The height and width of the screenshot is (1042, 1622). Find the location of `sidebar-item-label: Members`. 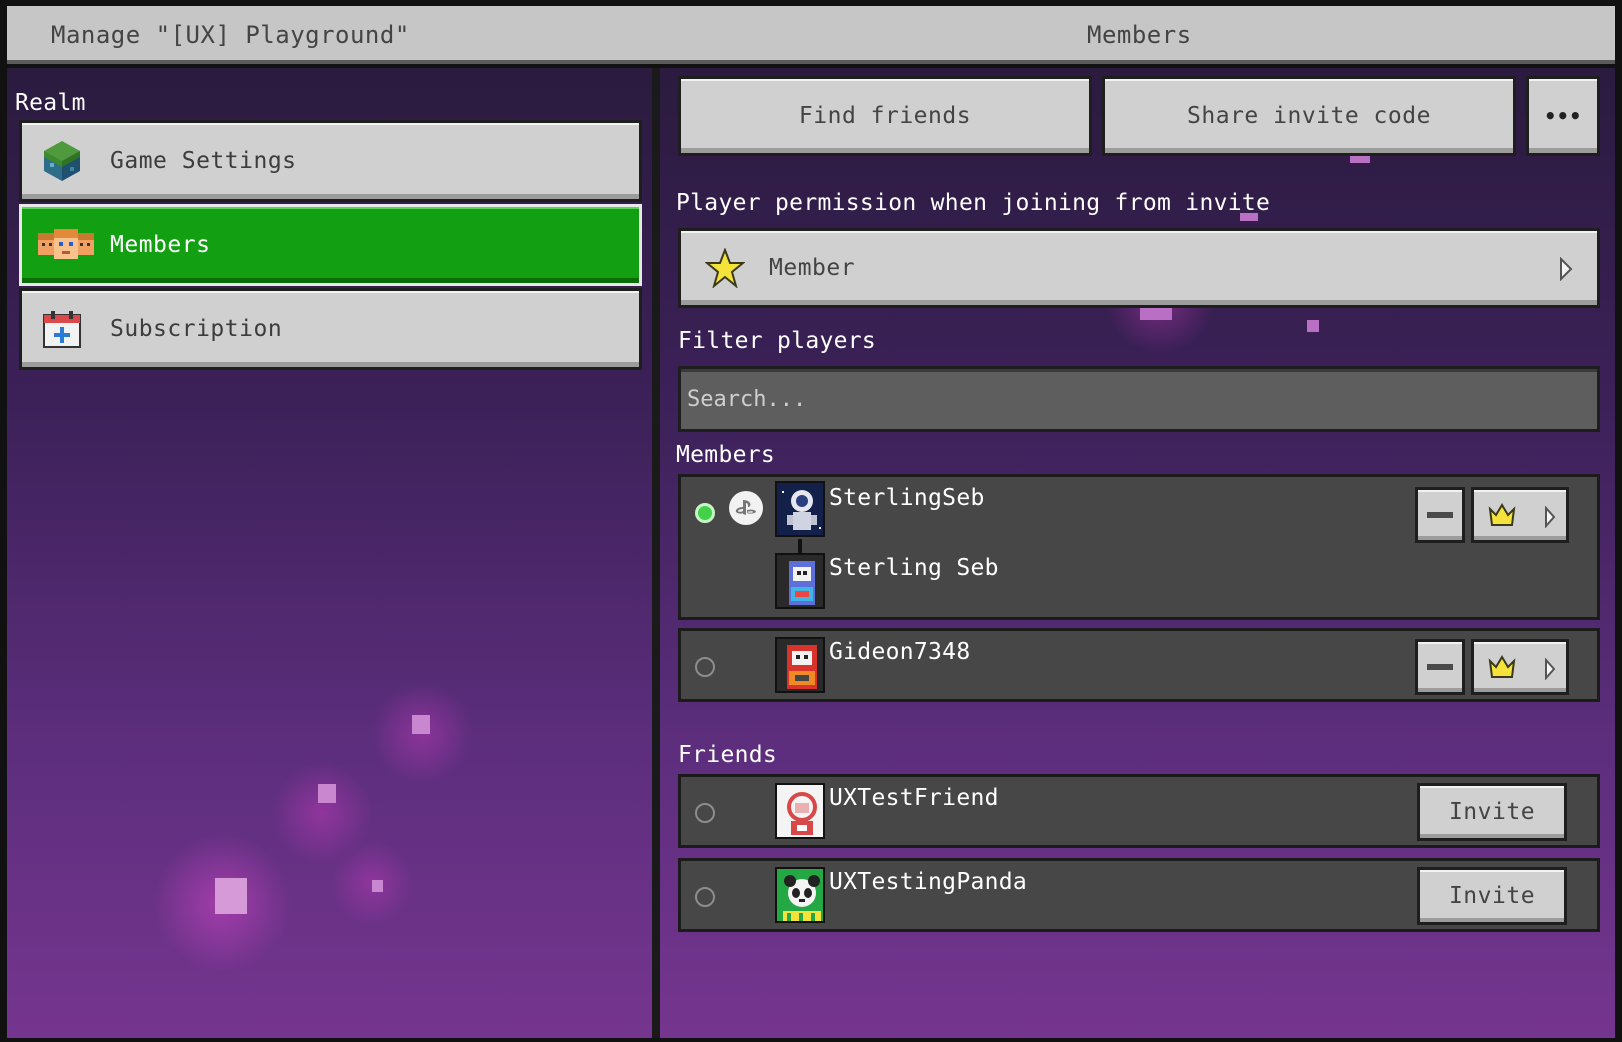

sidebar-item-label: Members is located at coordinates (160, 245).